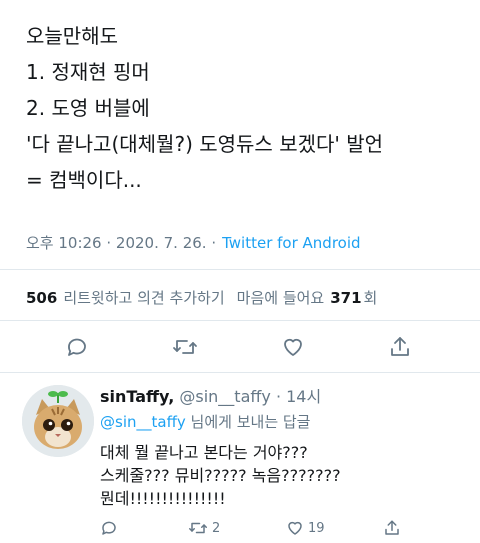 The height and width of the screenshot is (543, 480). What do you see at coordinates (392, 528) in the screenshot?
I see `reply-share-icon` at bounding box center [392, 528].